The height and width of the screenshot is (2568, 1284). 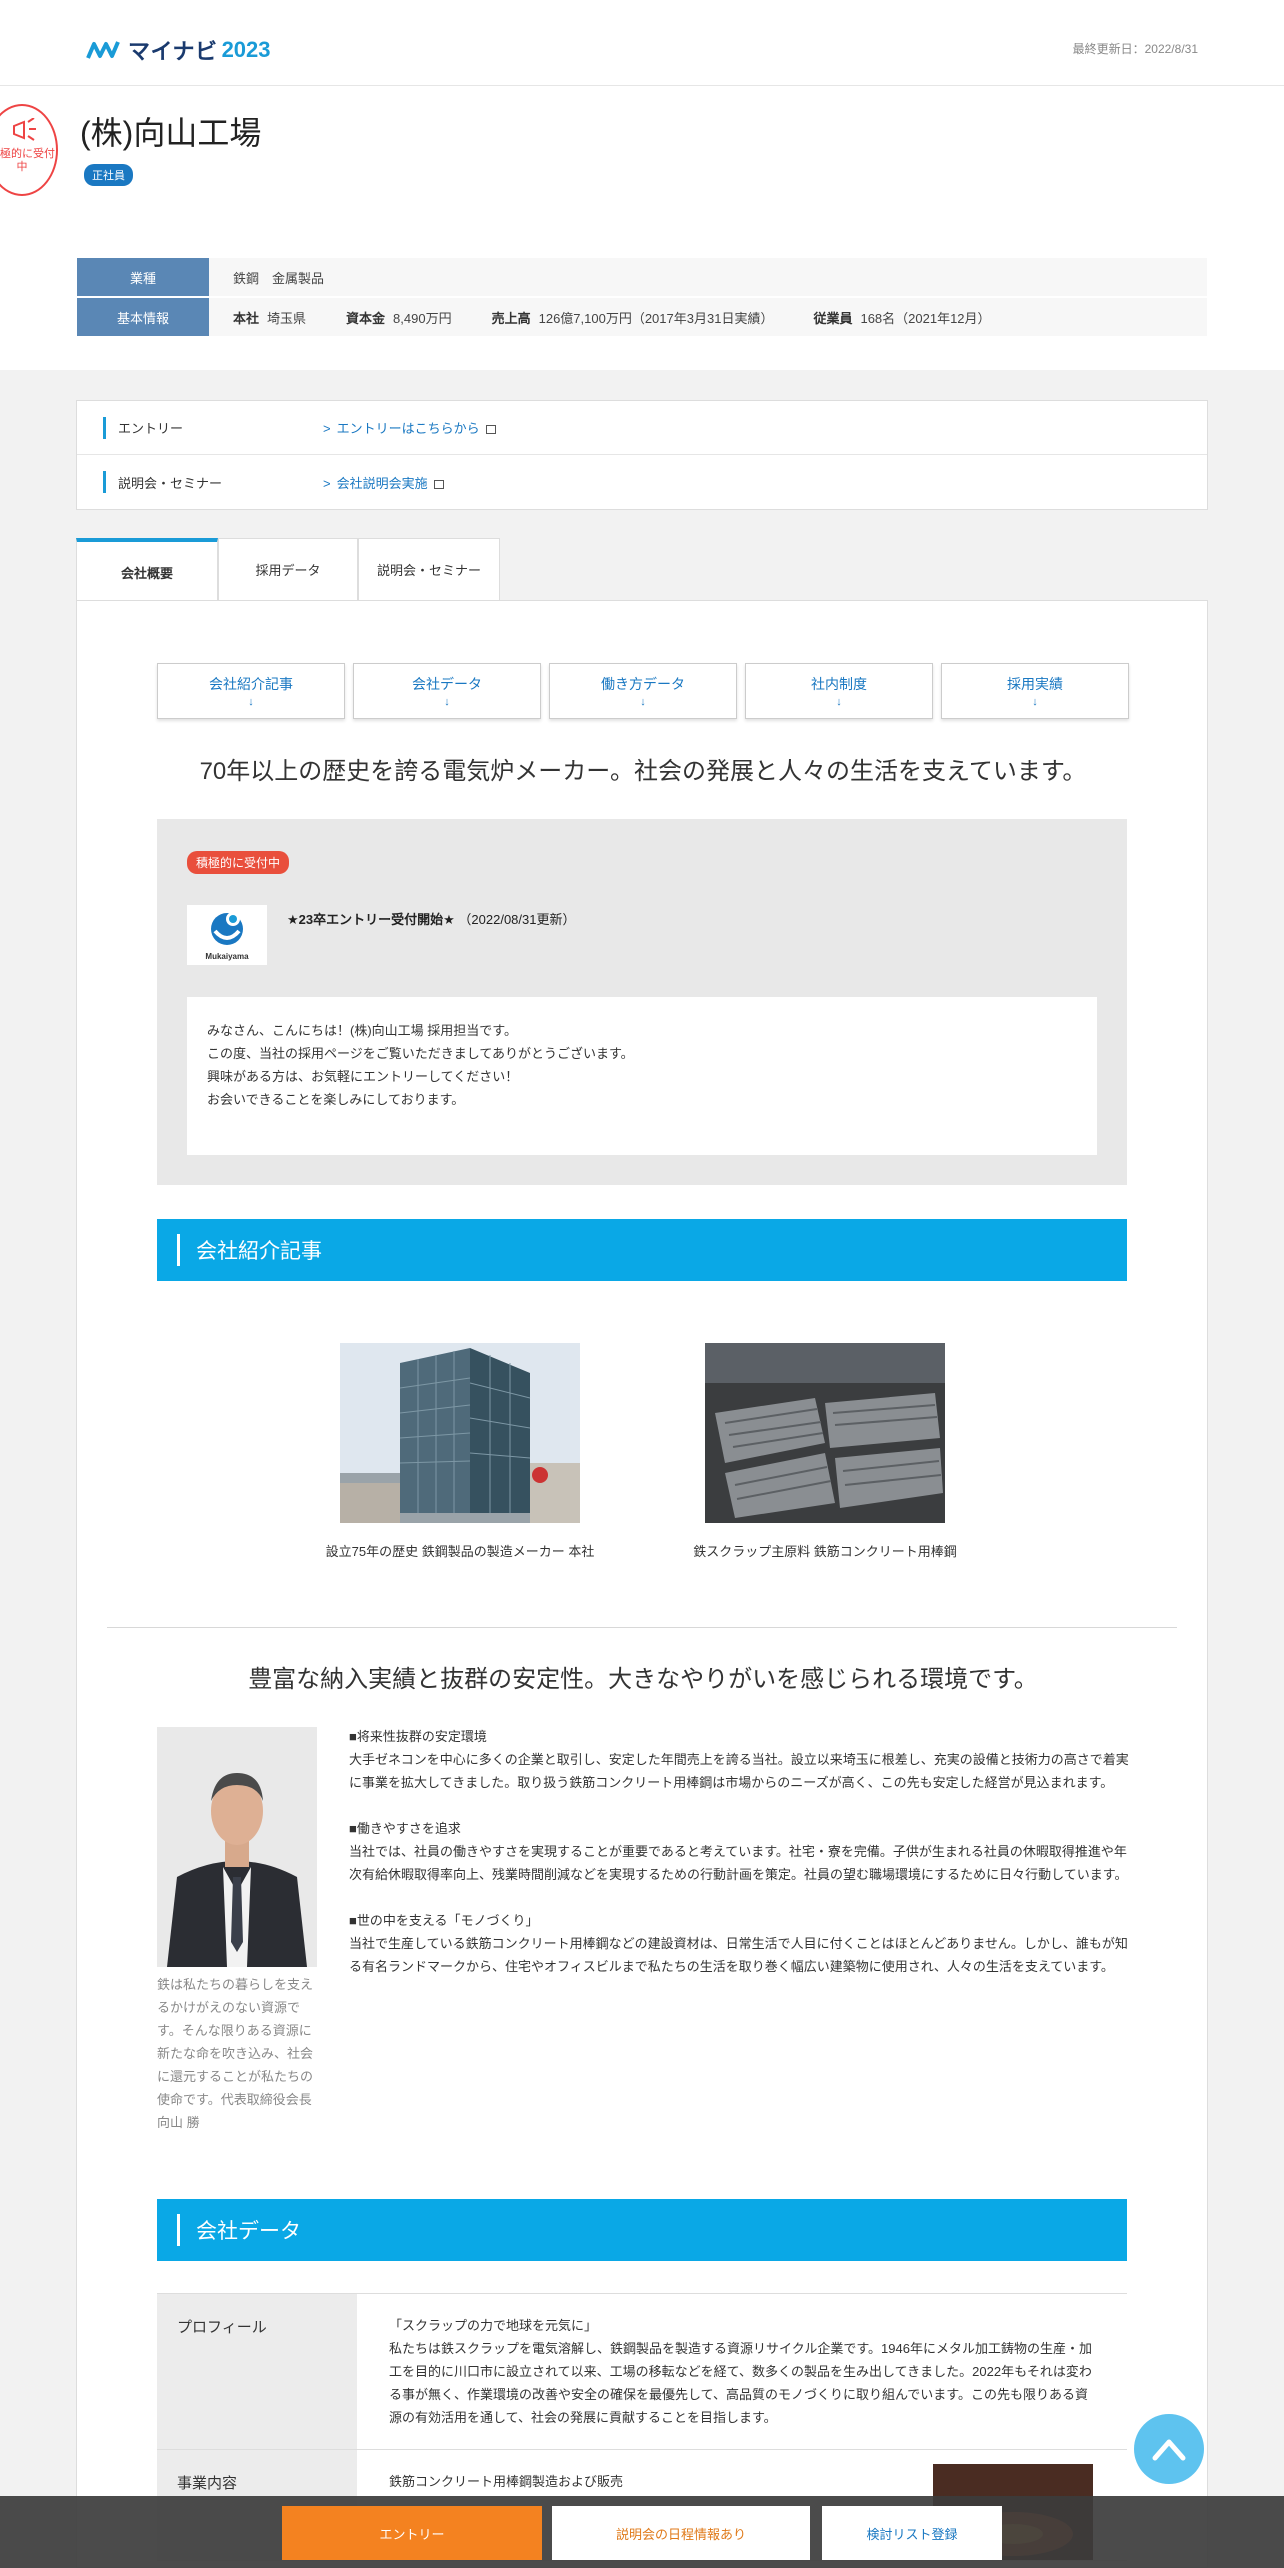 I want to click on active-recruiting-tag: 積極的に受付中, so click(x=238, y=862).